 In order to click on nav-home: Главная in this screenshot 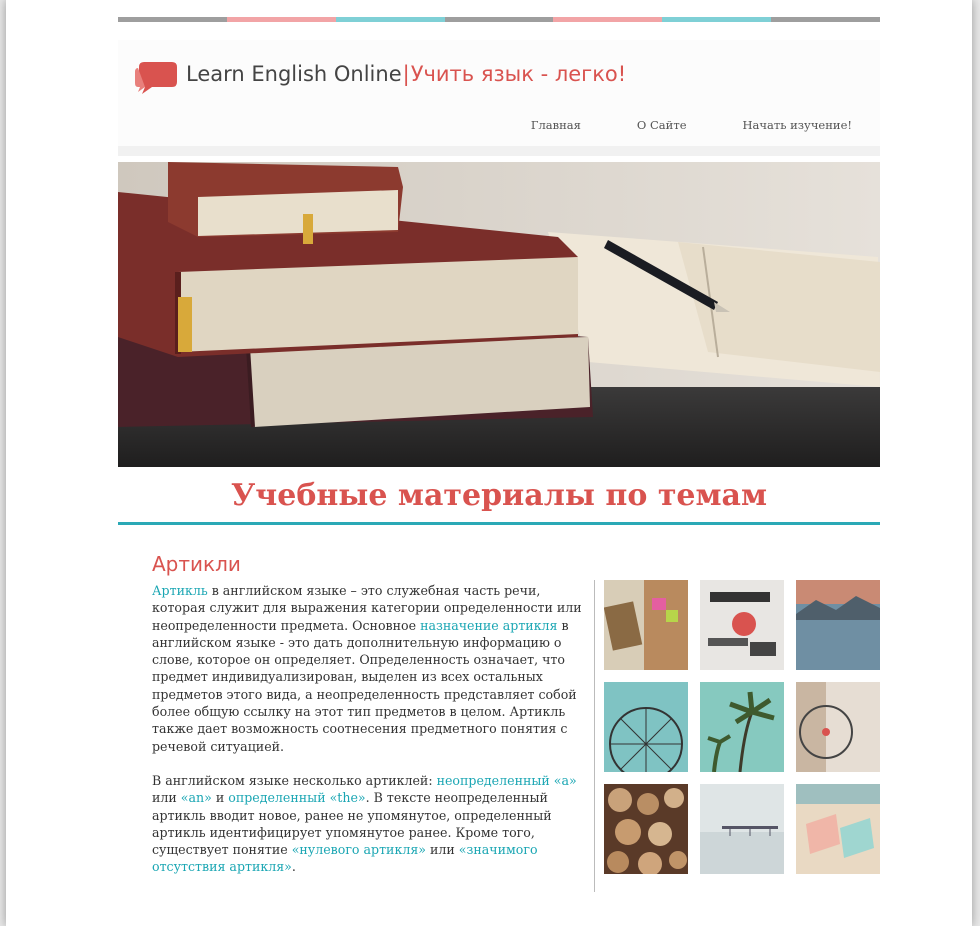, I will do `click(556, 125)`.